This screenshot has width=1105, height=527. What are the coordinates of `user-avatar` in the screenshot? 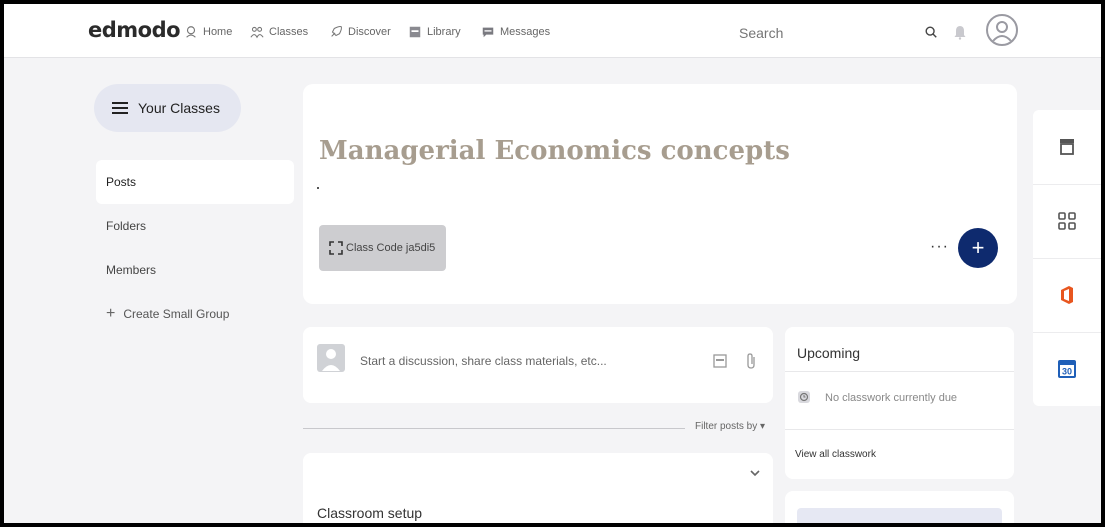 It's located at (1002, 30).